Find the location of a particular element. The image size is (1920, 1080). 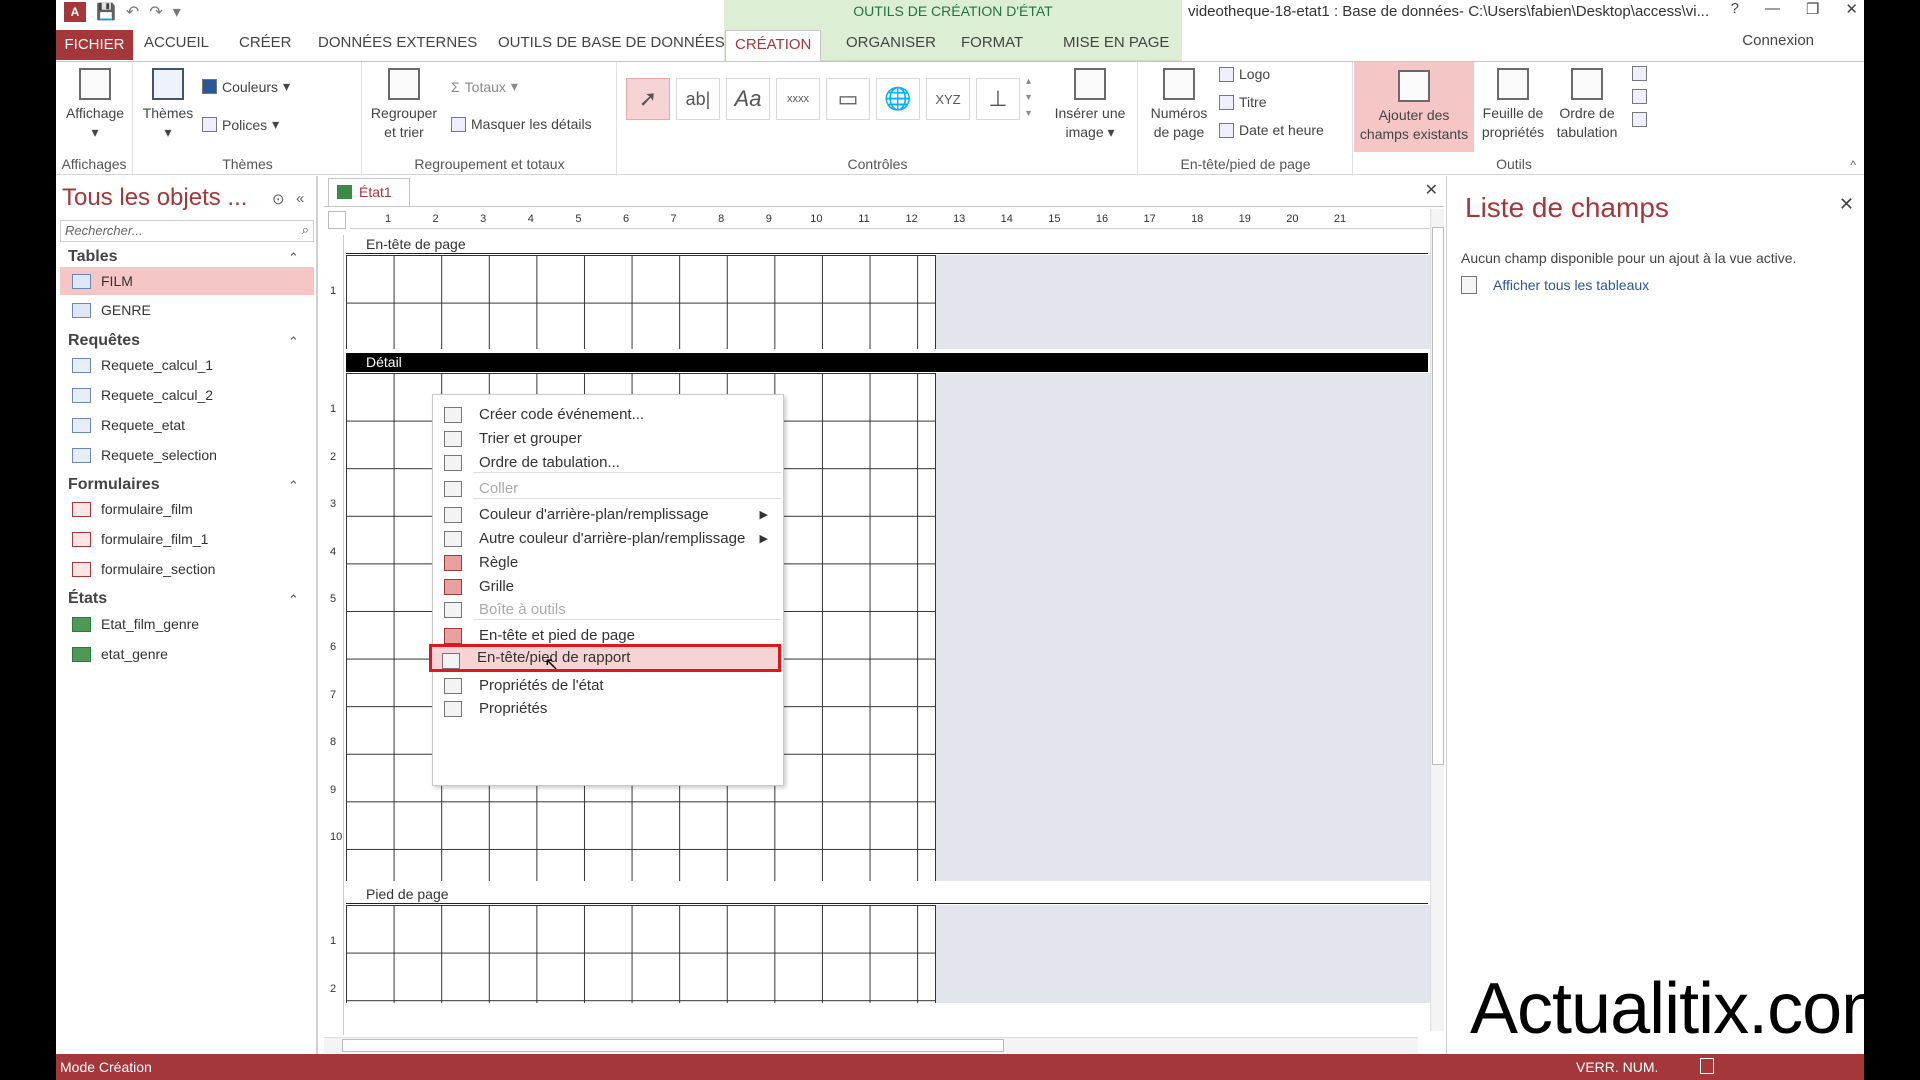

menu-item: Propriétés is located at coordinates (608, 709).